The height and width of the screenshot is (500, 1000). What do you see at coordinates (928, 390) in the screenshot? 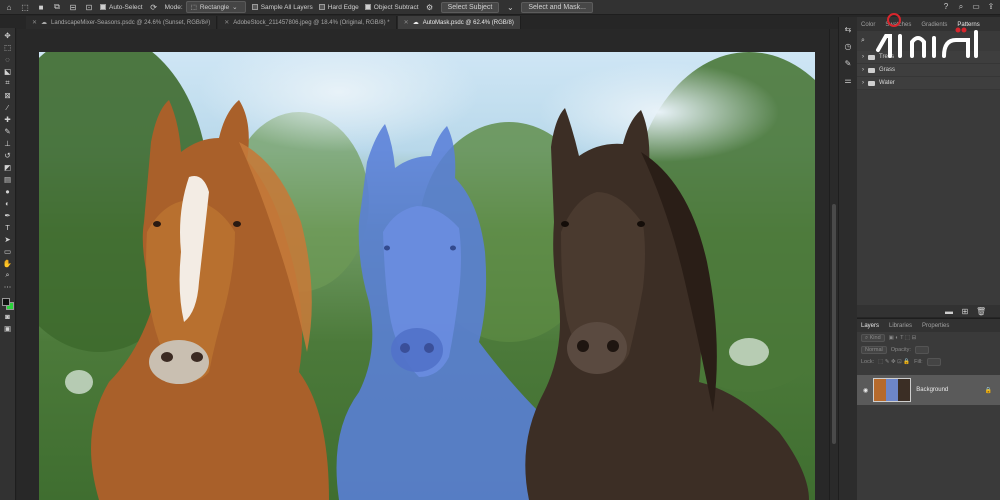
I see `layer-row-background: ◉ Background 🔒` at bounding box center [928, 390].